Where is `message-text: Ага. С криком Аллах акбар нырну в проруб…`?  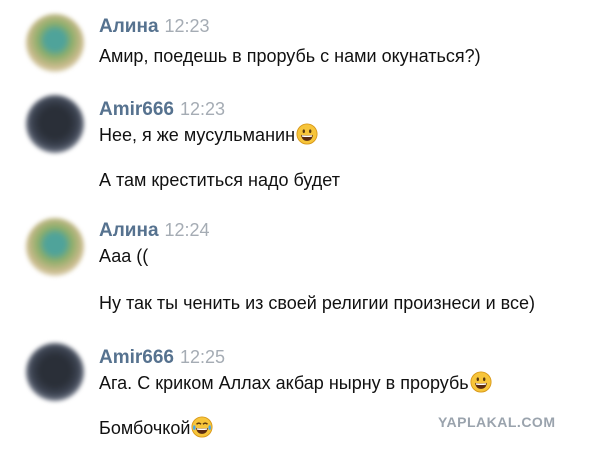 message-text: Ага. С криком Аллах акбар нырну в проруб… is located at coordinates (295, 382).